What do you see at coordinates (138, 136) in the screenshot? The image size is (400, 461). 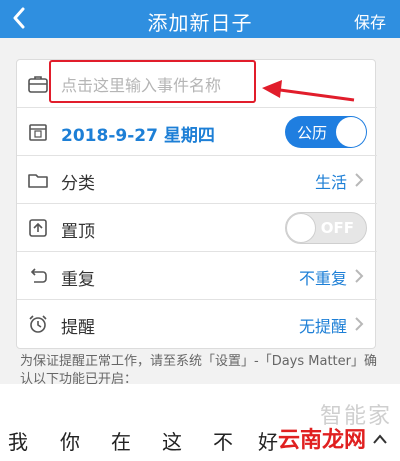 I see `date-value: 2018-9-27 星期四` at bounding box center [138, 136].